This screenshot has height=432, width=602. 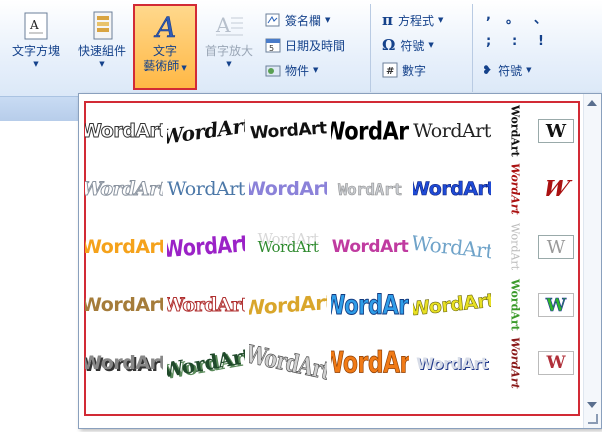 I want to click on drop-cap-icon: A, so click(x=229, y=26).